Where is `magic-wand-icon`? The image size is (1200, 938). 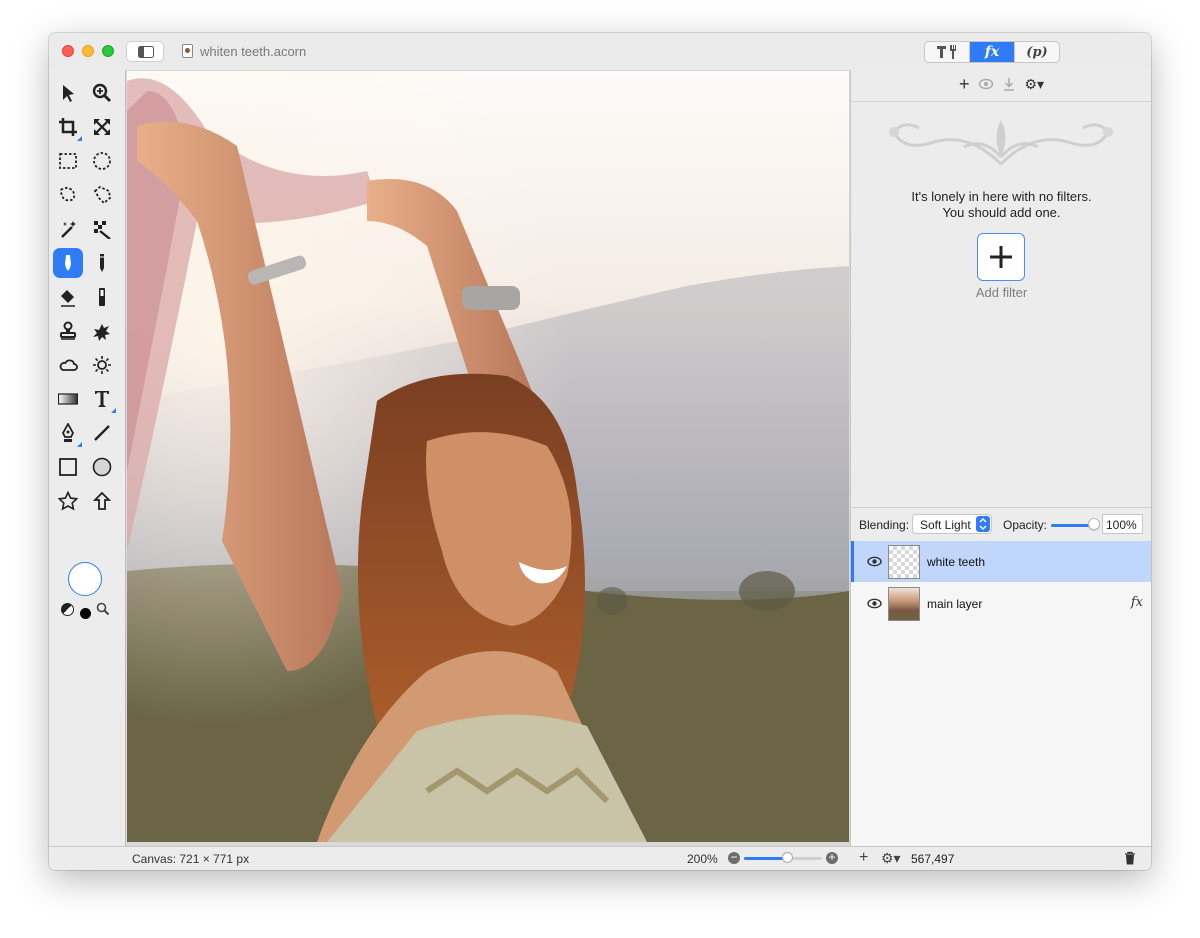 magic-wand-icon is located at coordinates (68, 229).